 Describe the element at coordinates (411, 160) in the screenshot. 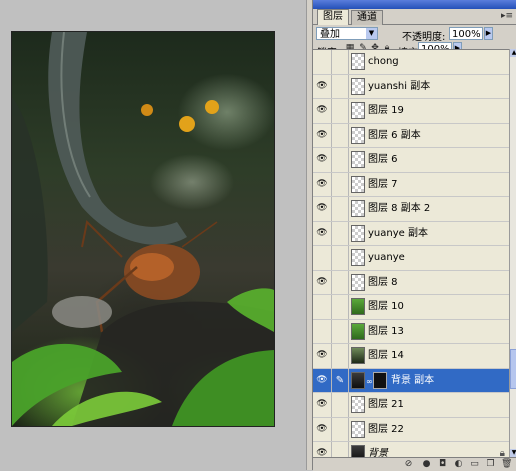

I see `layer-row: 👁︎ 图层 6` at that location.